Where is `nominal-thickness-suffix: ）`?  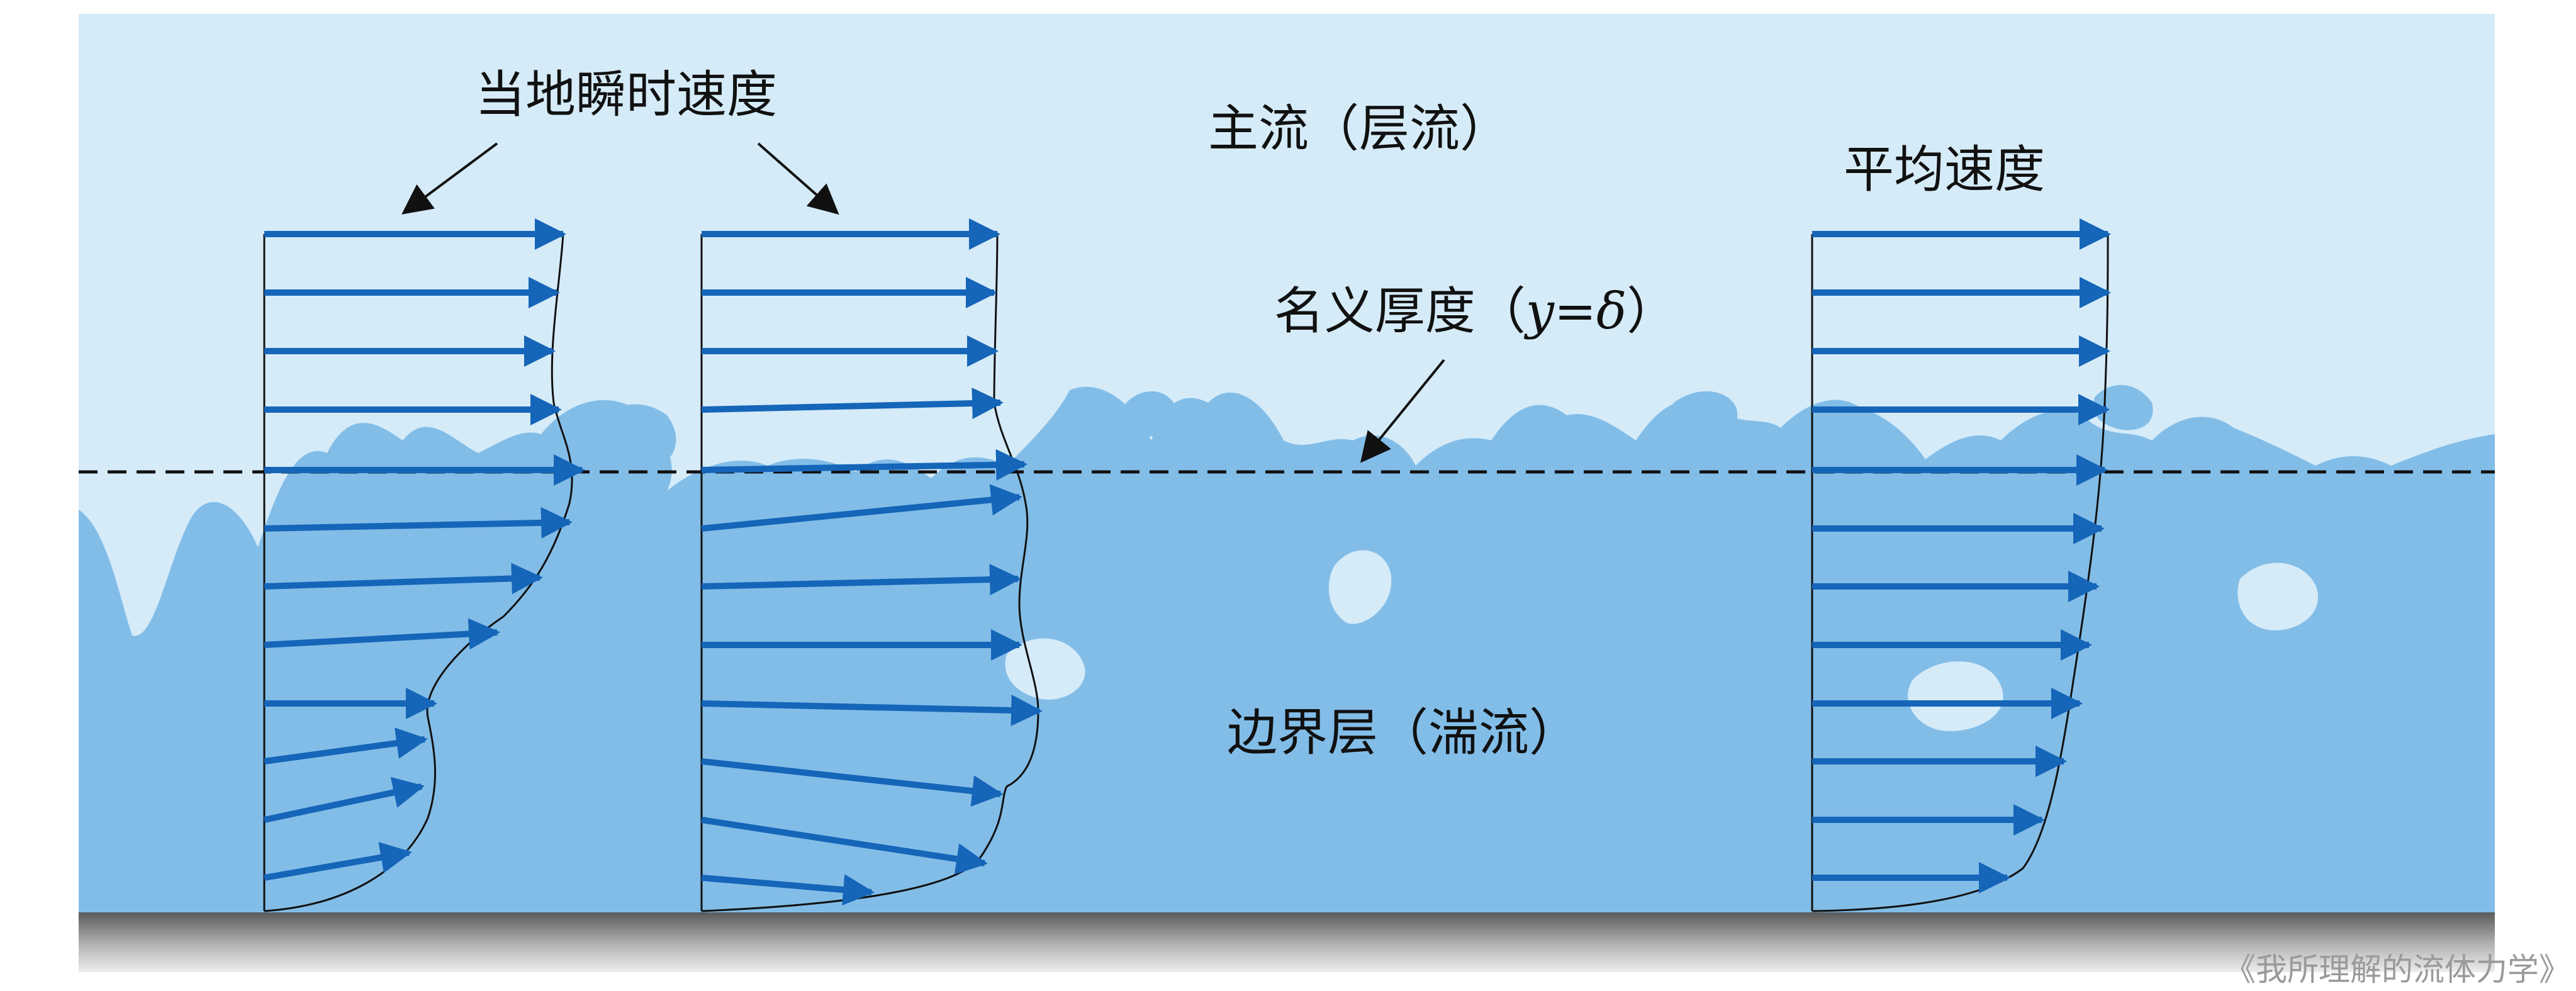
nominal-thickness-suffix: ） is located at coordinates (1652, 311).